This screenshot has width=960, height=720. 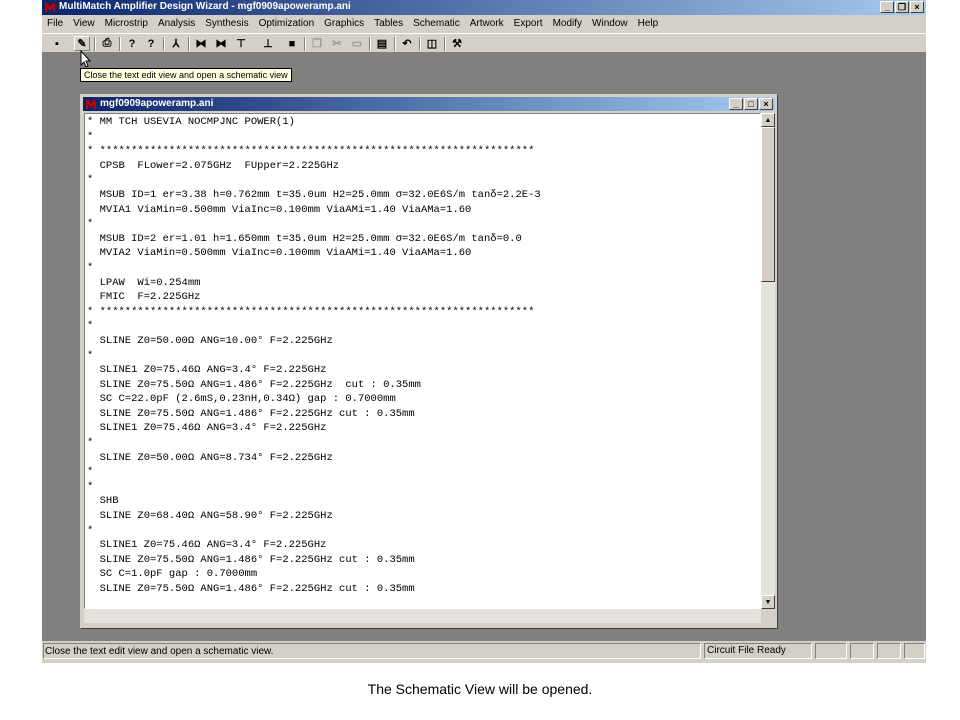 I want to click on menu-graphics: Graphics, so click(x=344, y=23).